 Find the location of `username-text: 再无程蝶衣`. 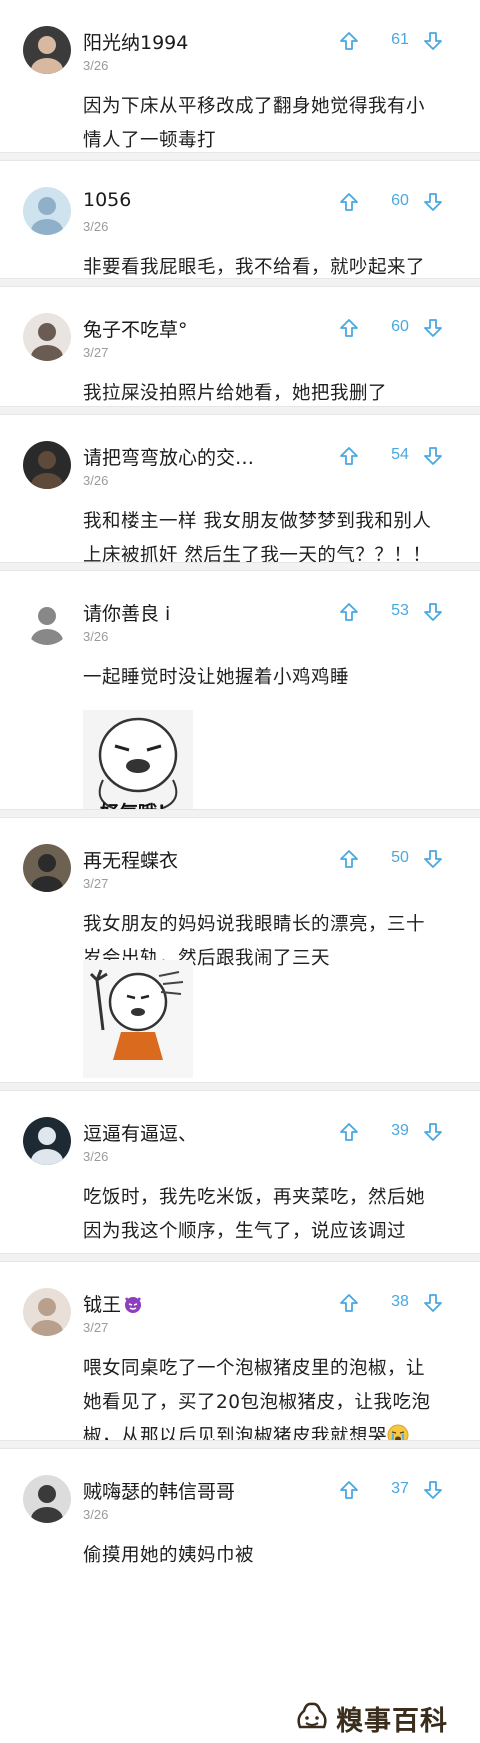

username-text: 再无程蝶衣 is located at coordinates (131, 861).